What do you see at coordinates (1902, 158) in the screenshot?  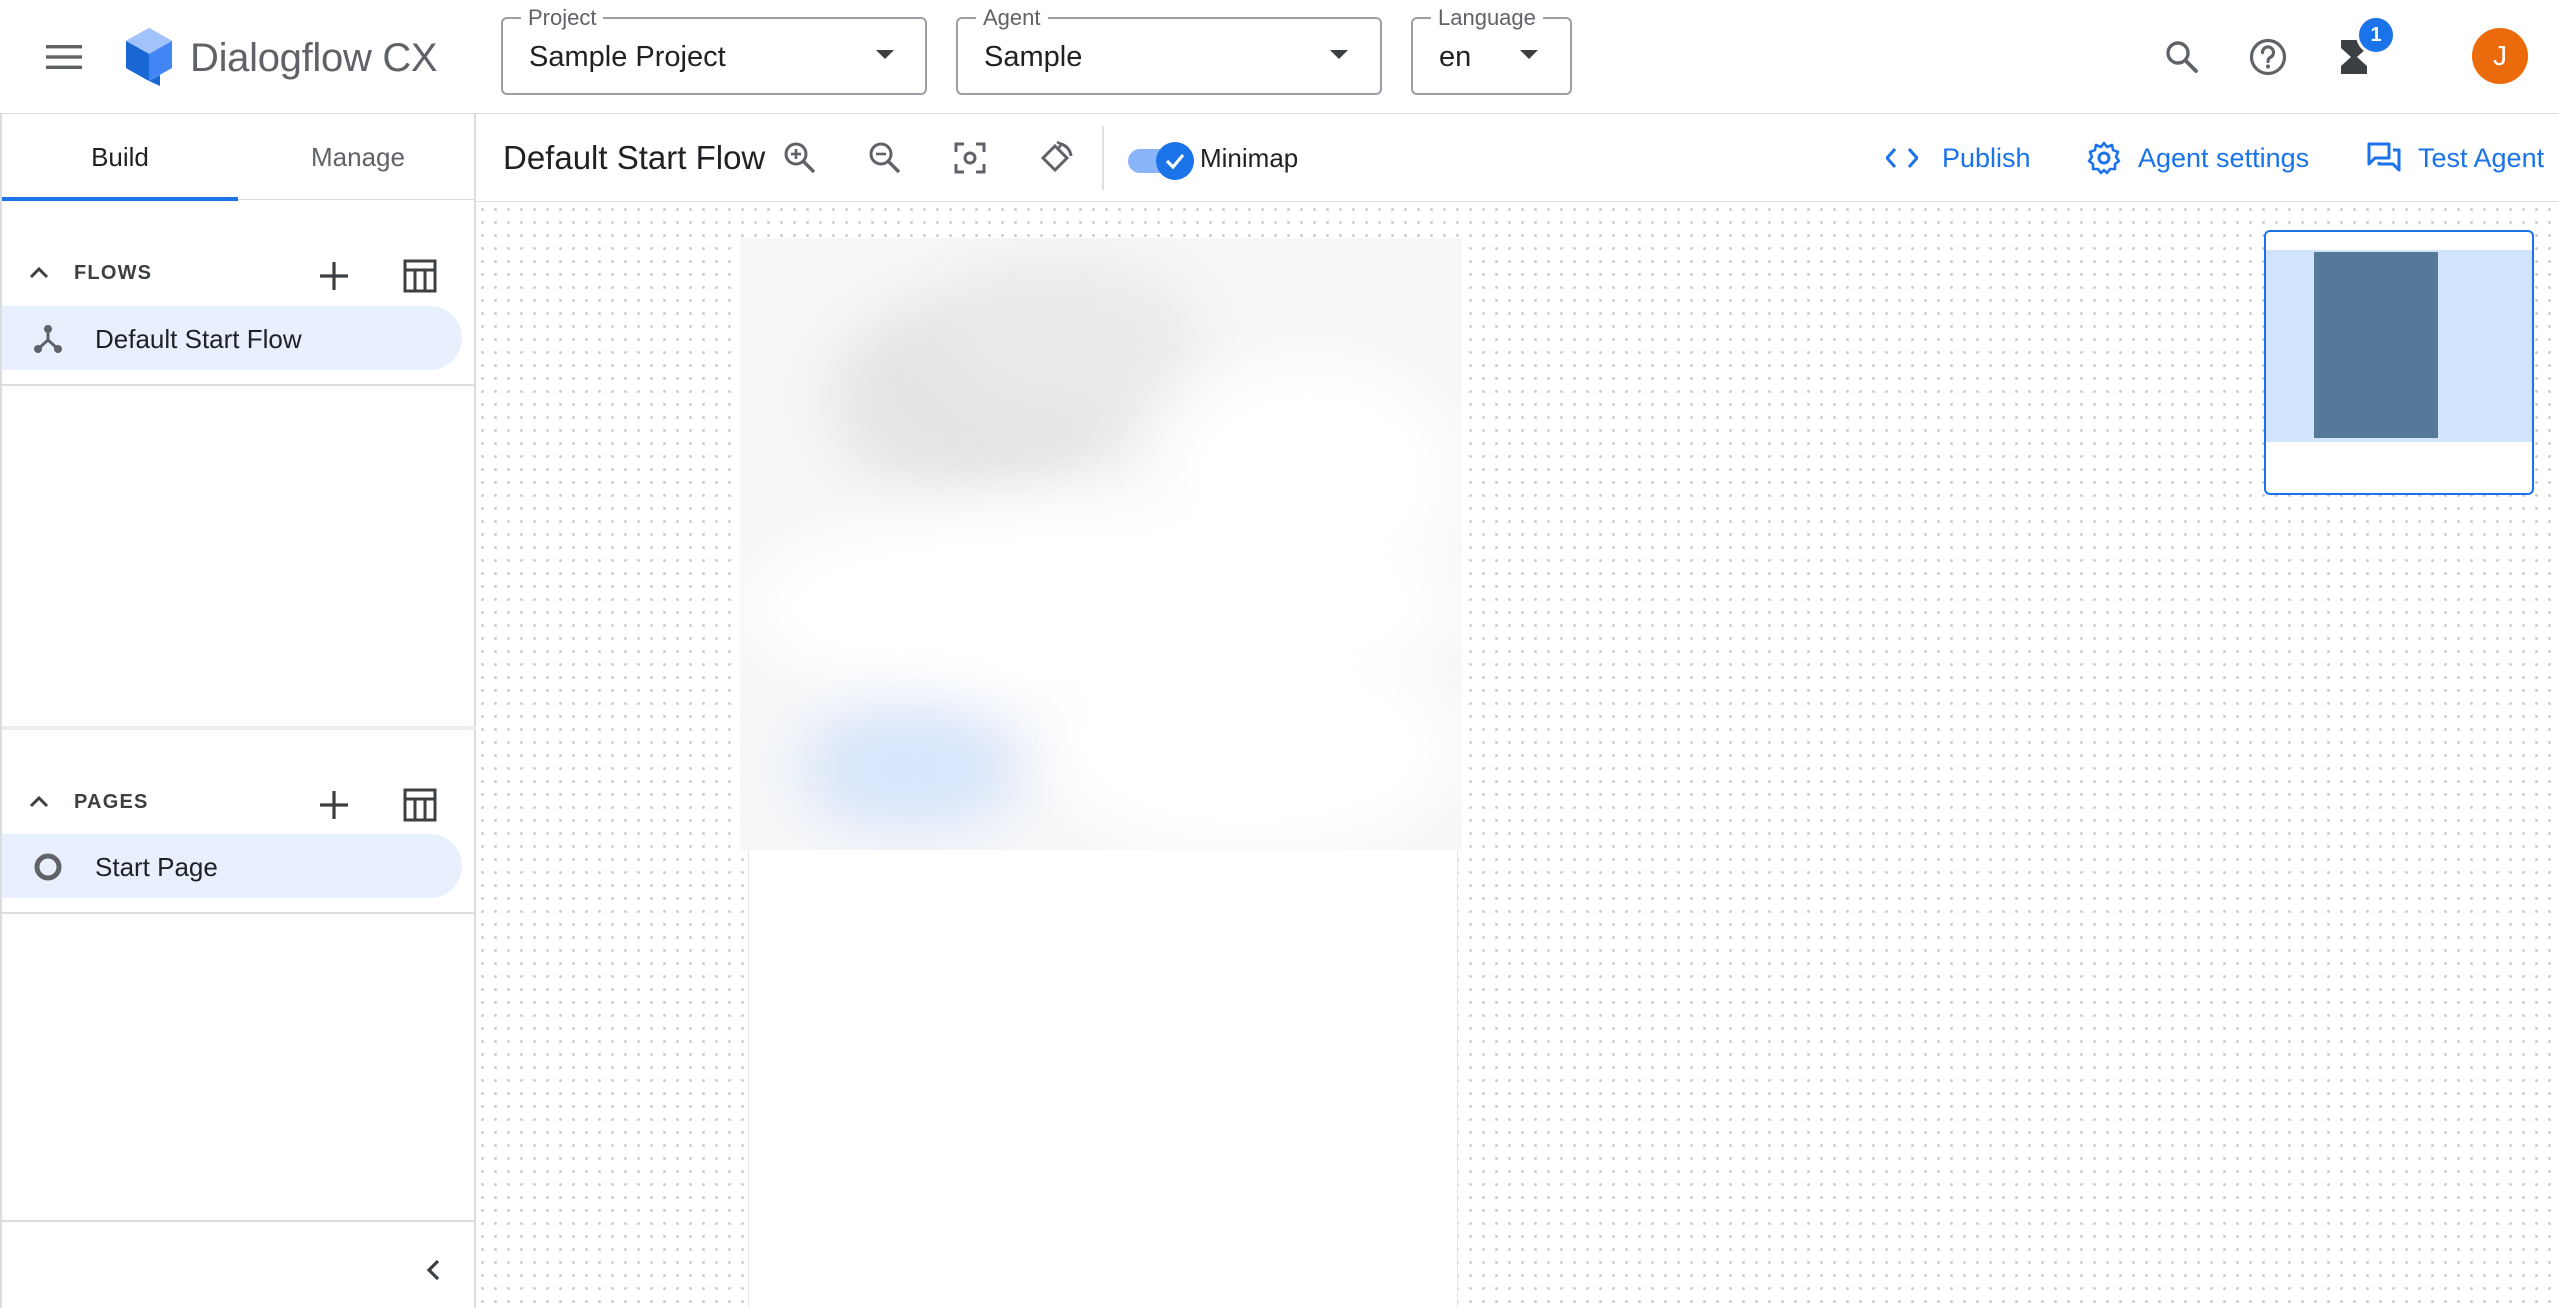 I see `code-icon` at bounding box center [1902, 158].